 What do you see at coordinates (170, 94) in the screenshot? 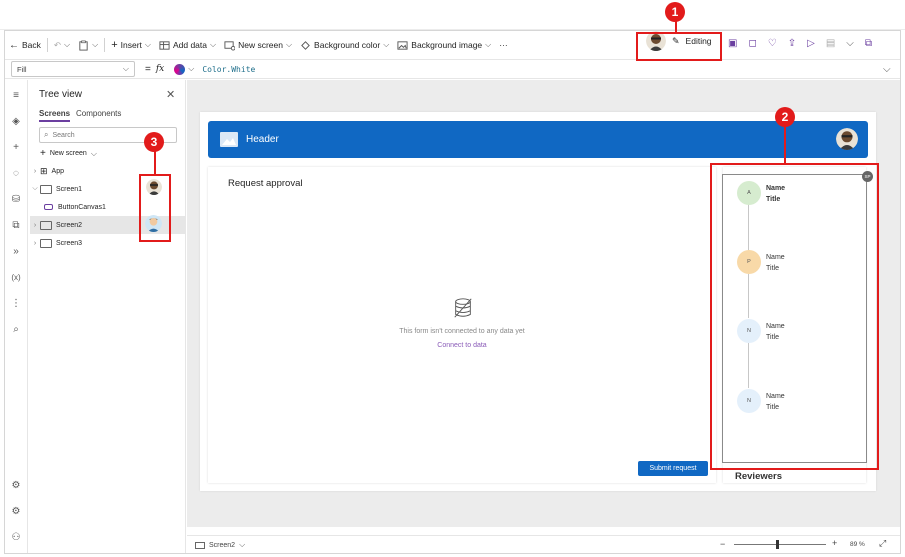
I see `close-icon: ✕` at bounding box center [170, 94].